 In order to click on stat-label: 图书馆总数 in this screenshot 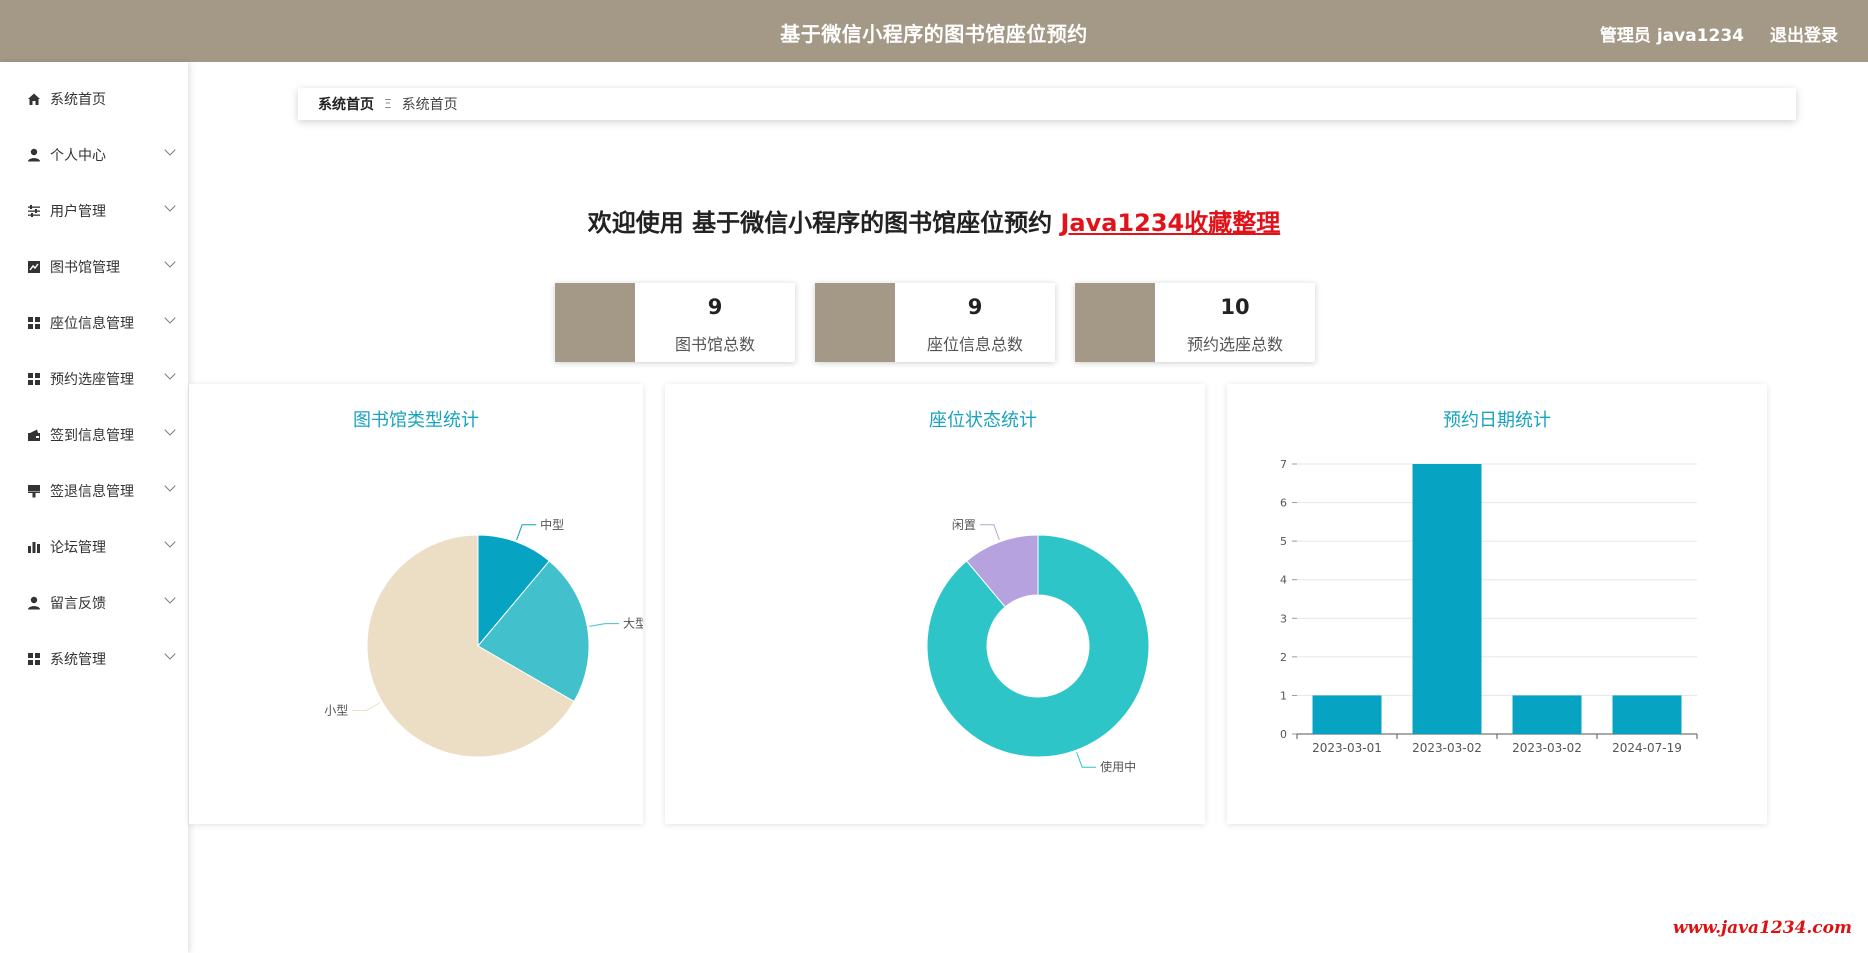, I will do `click(714, 344)`.